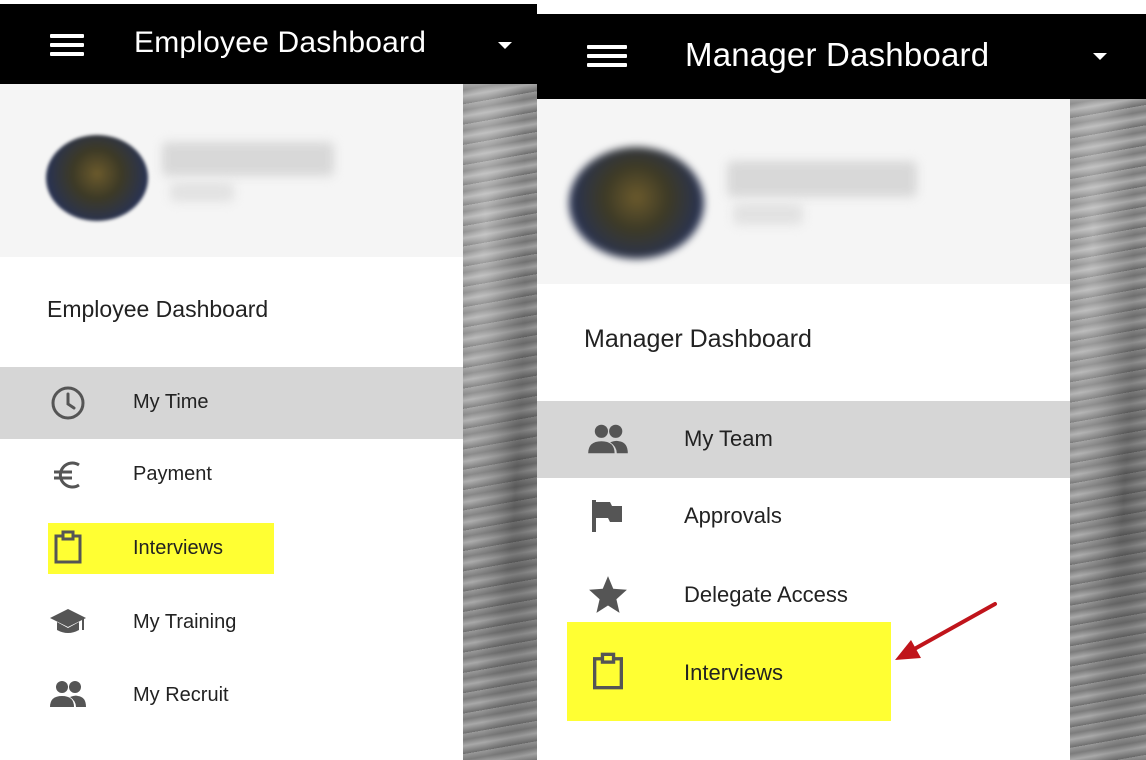 This screenshot has height=760, width=1146. Describe the element at coordinates (231, 403) in the screenshot. I see `nav-item-my-time: My Time` at that location.